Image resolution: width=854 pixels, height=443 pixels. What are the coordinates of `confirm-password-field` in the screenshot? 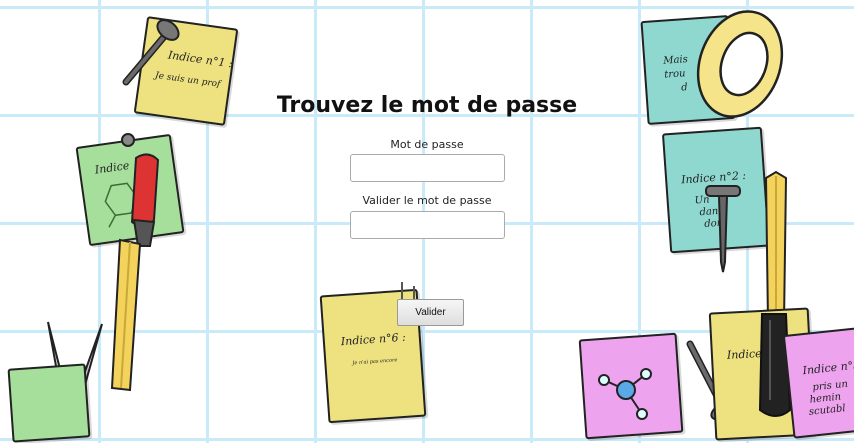 It's located at (427, 225).